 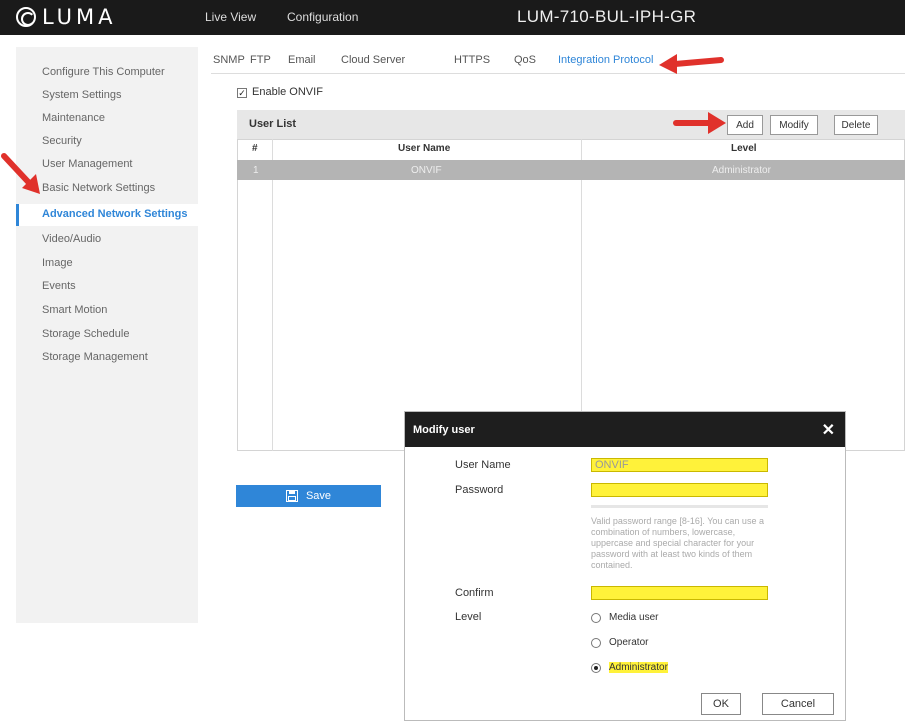 What do you see at coordinates (59, 286) in the screenshot?
I see `sidebar-item-events: Events` at bounding box center [59, 286].